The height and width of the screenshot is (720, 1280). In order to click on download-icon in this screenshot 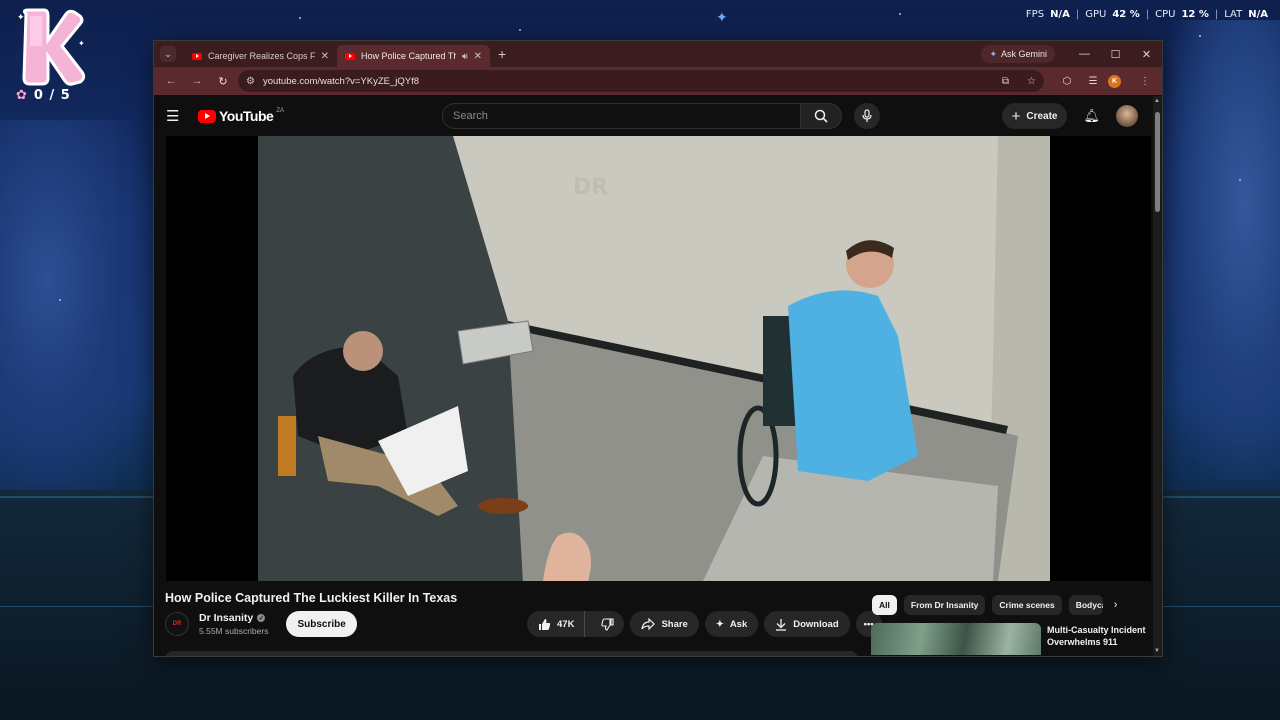, I will do `click(781, 624)`.